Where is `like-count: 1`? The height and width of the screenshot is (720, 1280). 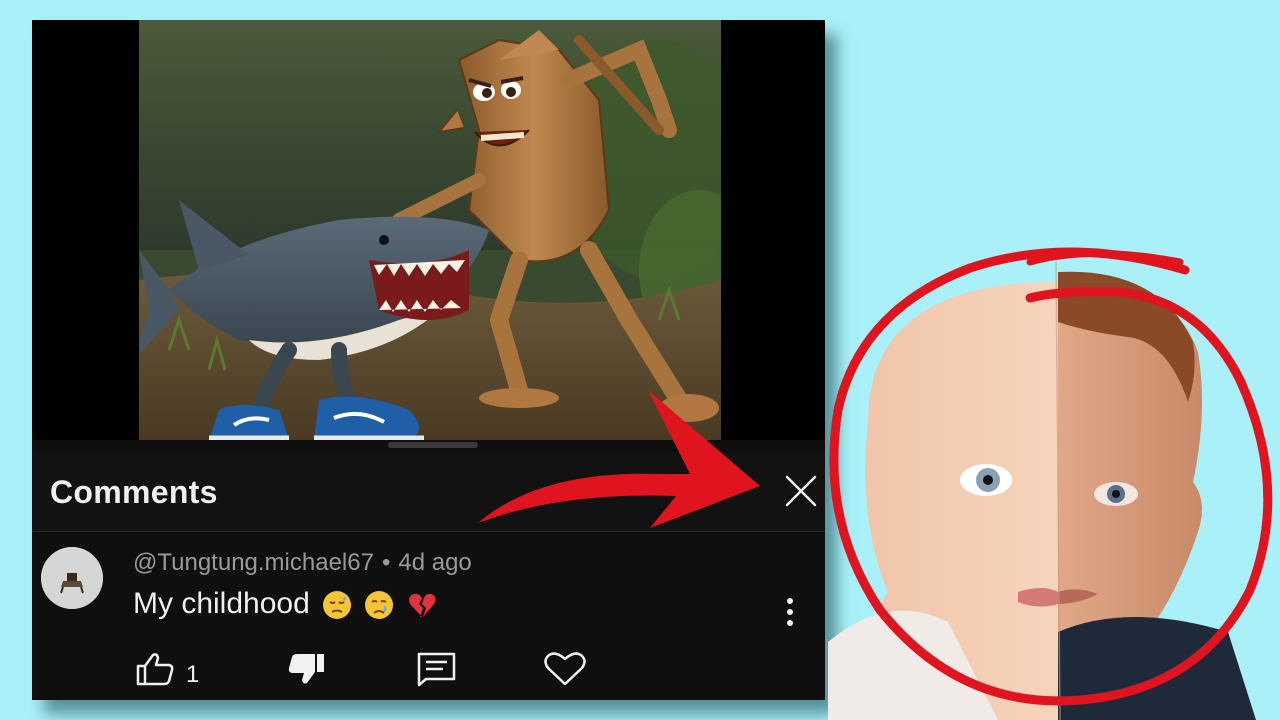 like-count: 1 is located at coordinates (193, 674).